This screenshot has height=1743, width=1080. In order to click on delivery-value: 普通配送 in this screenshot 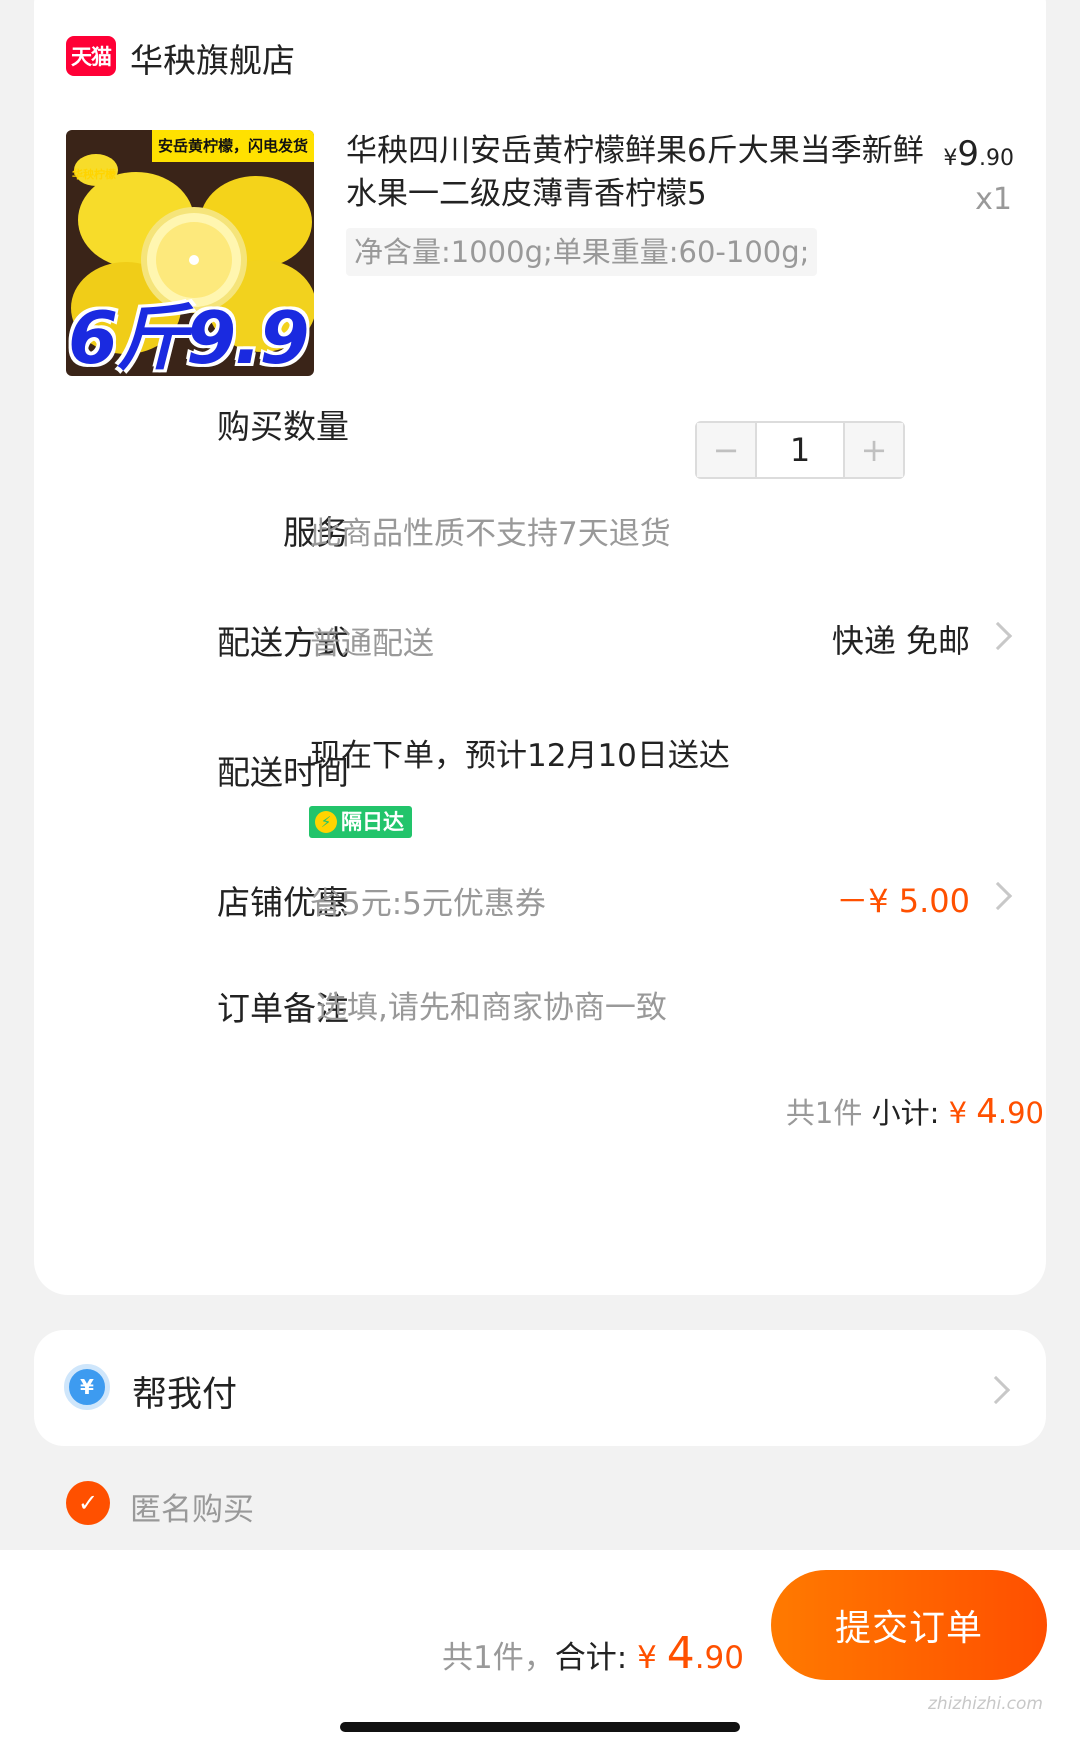, I will do `click(372, 640)`.